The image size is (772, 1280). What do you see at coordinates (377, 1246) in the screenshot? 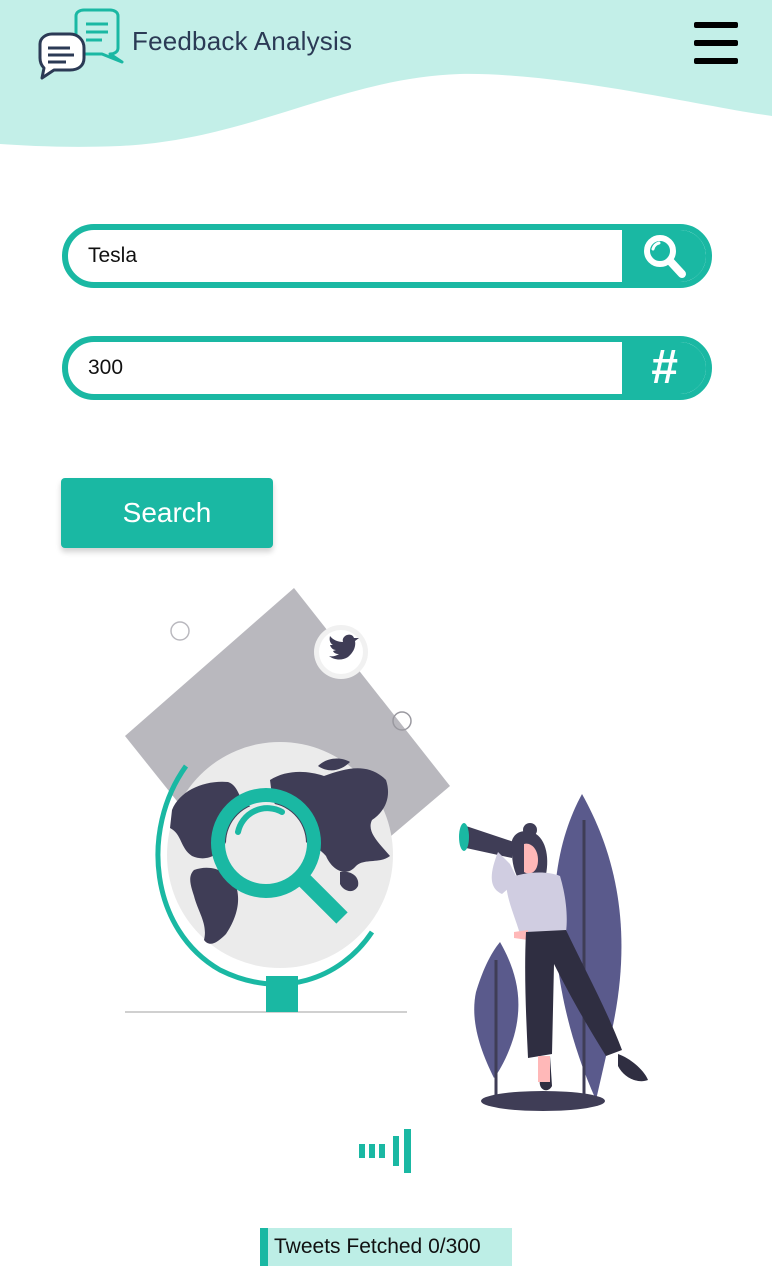
I see `tweets-fetched-text: Tweets Fetched 0/300` at bounding box center [377, 1246].